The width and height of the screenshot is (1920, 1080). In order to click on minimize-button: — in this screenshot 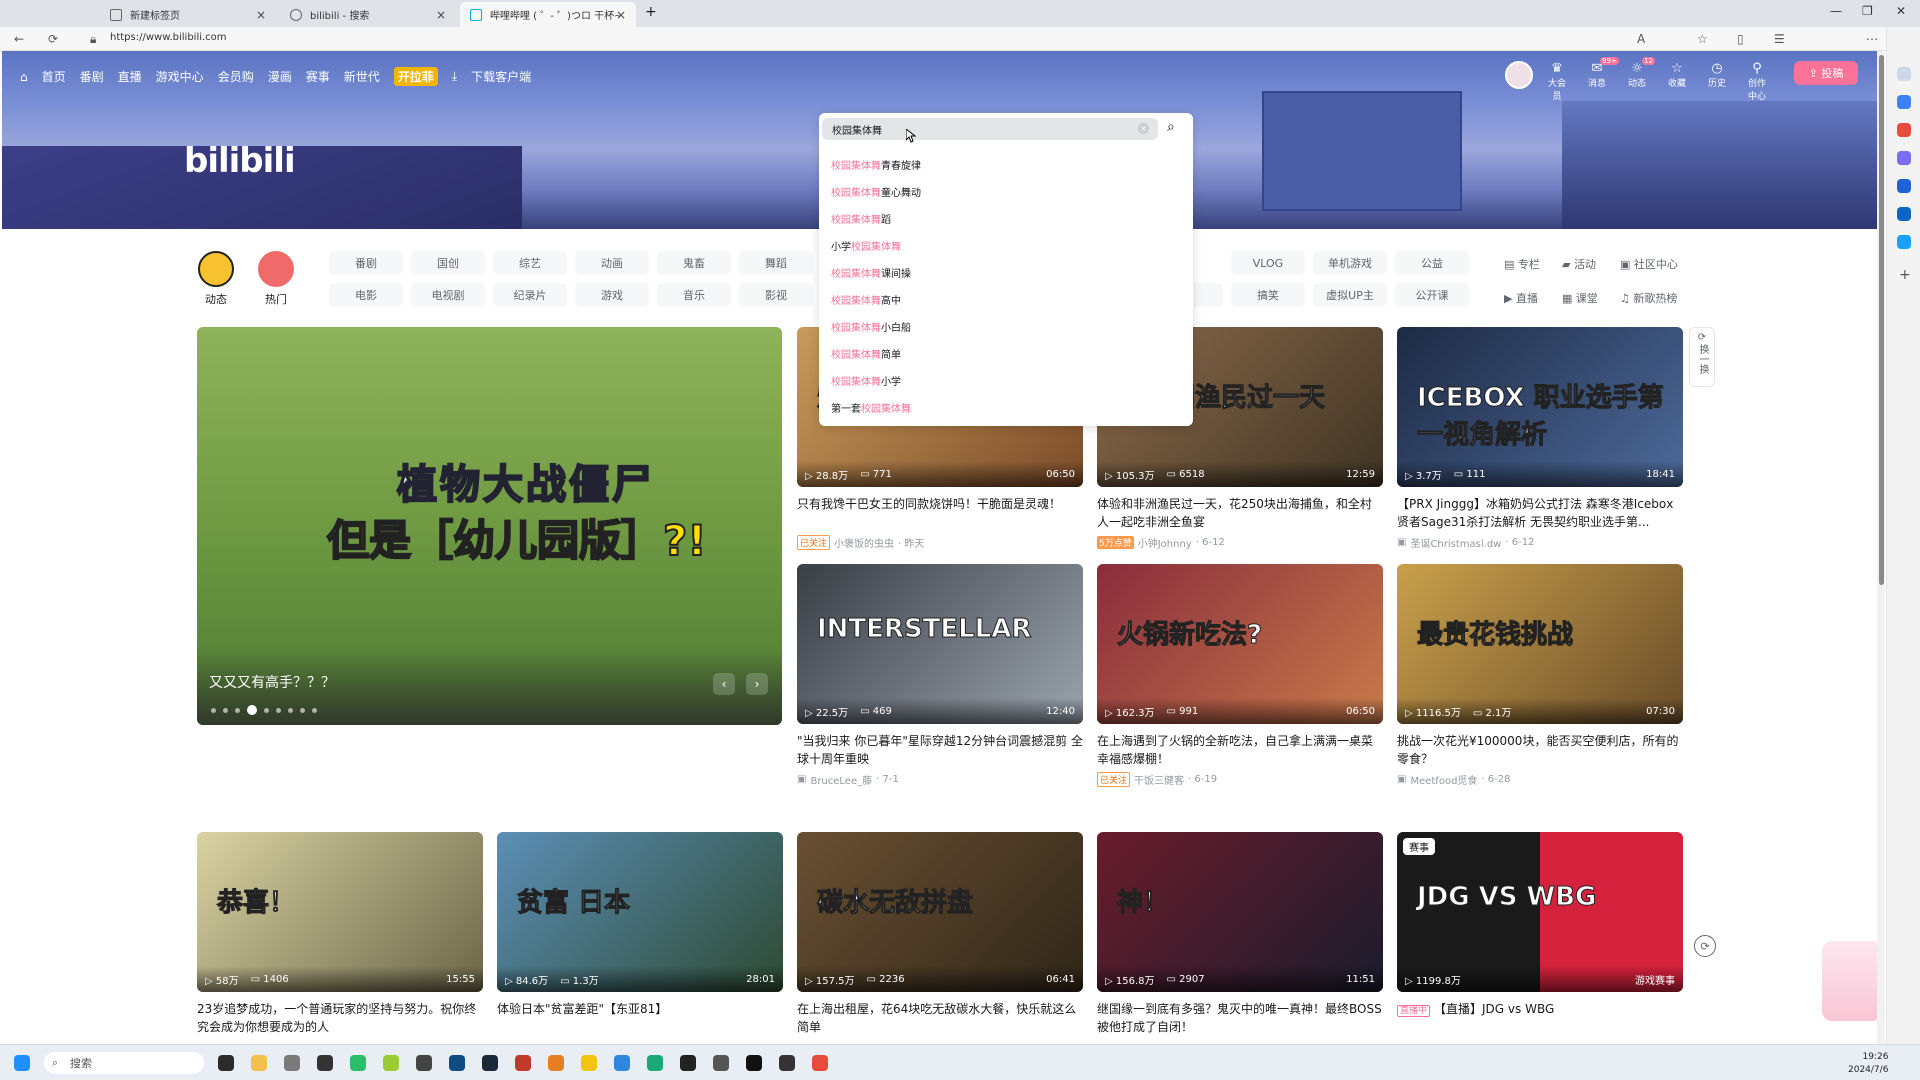, I will do `click(1836, 11)`.